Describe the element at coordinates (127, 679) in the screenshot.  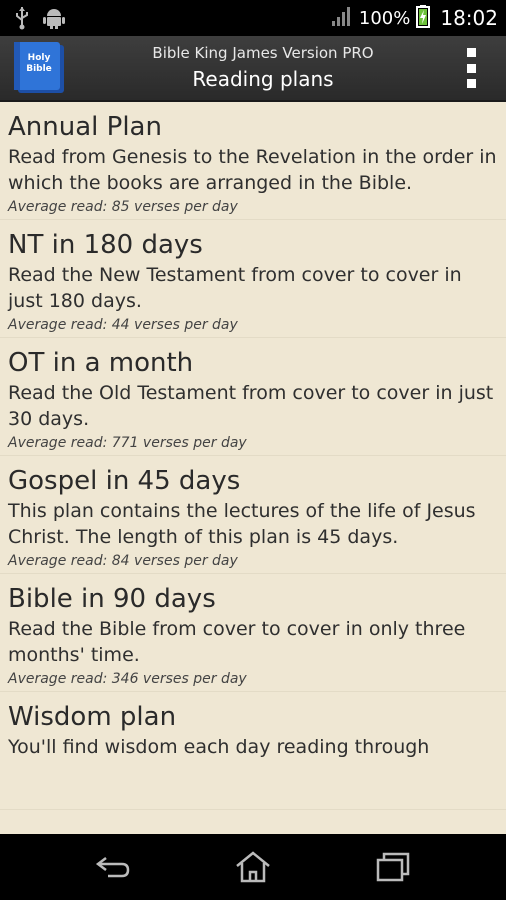
I see `plan-average: Average read: 346 verses per day` at that location.